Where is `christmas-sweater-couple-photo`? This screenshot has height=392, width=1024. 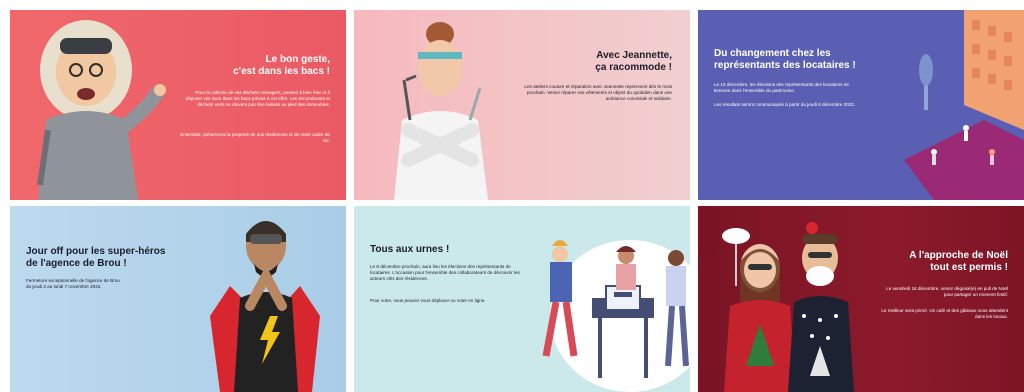 christmas-sweater-couple-photo is located at coordinates (788, 307).